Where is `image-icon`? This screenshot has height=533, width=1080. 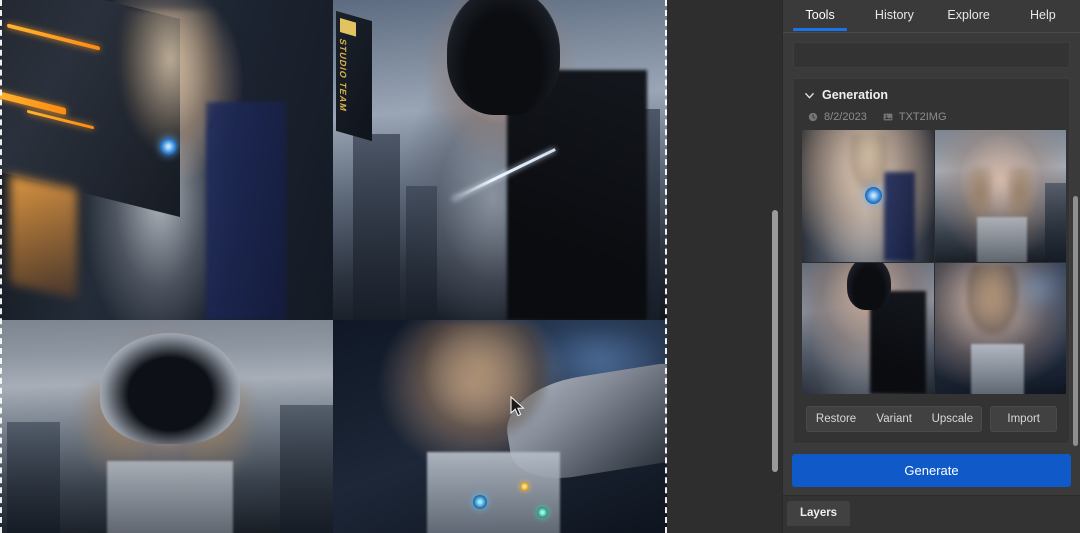
image-icon is located at coordinates (888, 117).